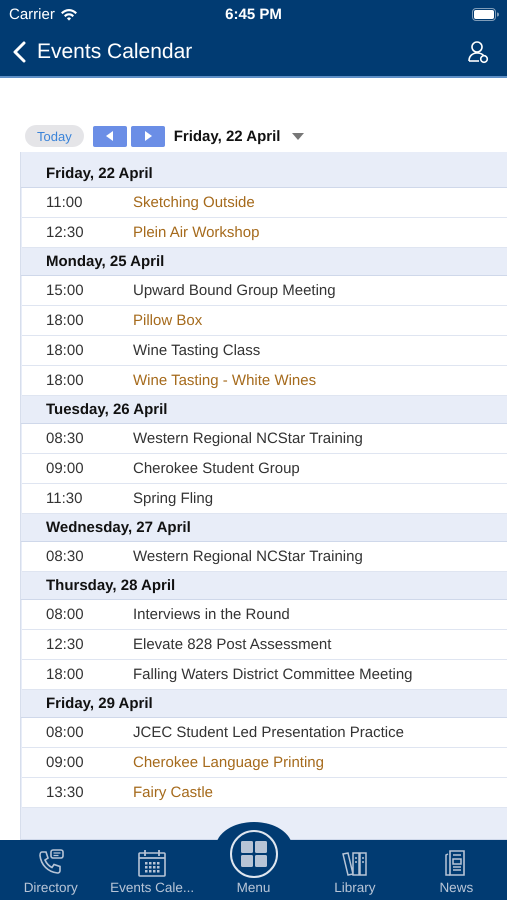 The width and height of the screenshot is (507, 900). I want to click on today-button: Today, so click(54, 136).